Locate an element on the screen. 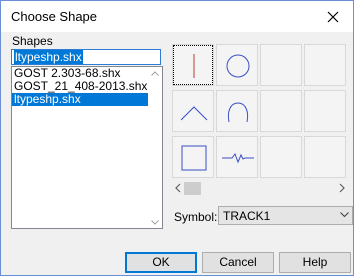  title-bar: Choose Shape is located at coordinates (177, 16).